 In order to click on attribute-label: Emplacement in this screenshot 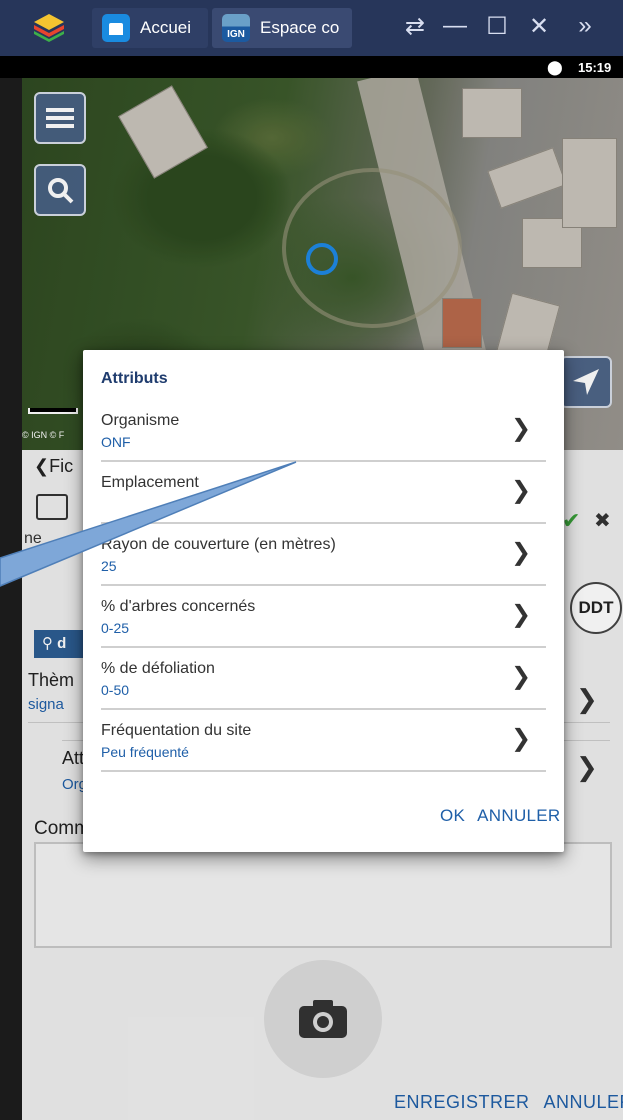, I will do `click(150, 482)`.